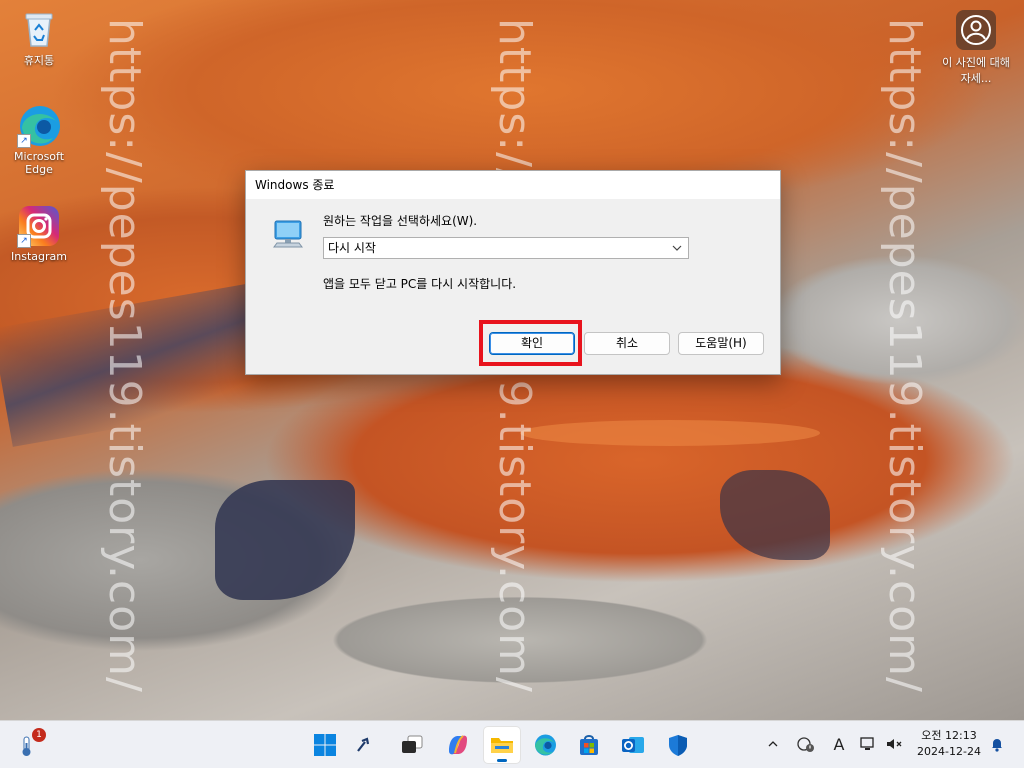 Image resolution: width=1024 pixels, height=768 pixels. I want to click on shield-icon, so click(678, 745).